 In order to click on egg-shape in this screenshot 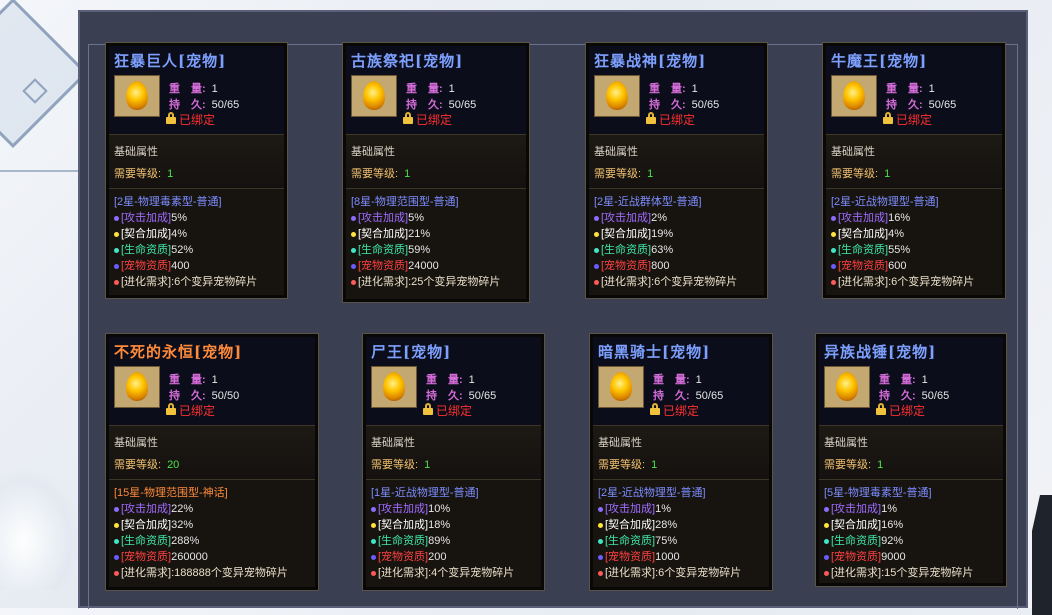, I will do `click(137, 386)`.